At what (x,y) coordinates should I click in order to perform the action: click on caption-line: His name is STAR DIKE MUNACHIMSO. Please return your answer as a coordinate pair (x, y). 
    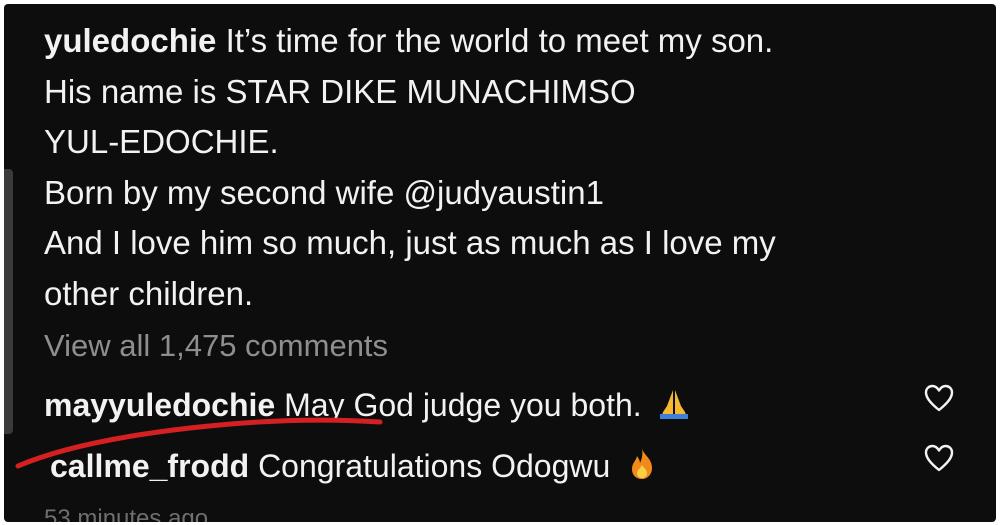
    Looking at the image, I should click on (340, 91).